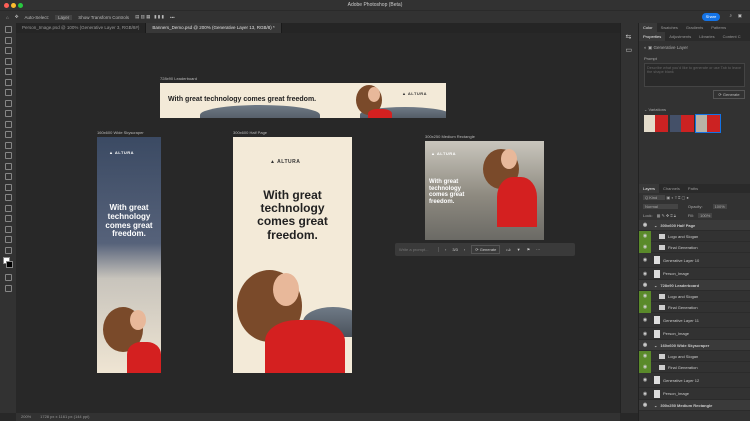 This screenshot has width=750, height=421. I want to click on quick-select-tool-icon, so click(8, 61).